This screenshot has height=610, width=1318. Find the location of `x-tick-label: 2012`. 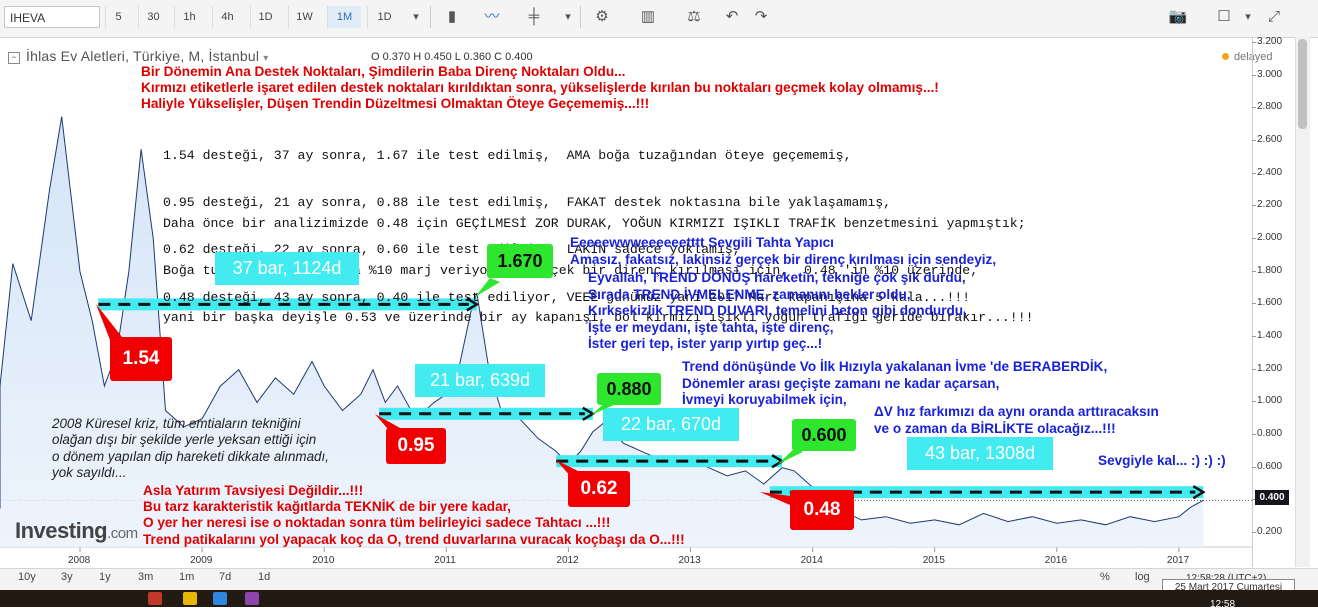

x-tick-label: 2012 is located at coordinates (567, 560).